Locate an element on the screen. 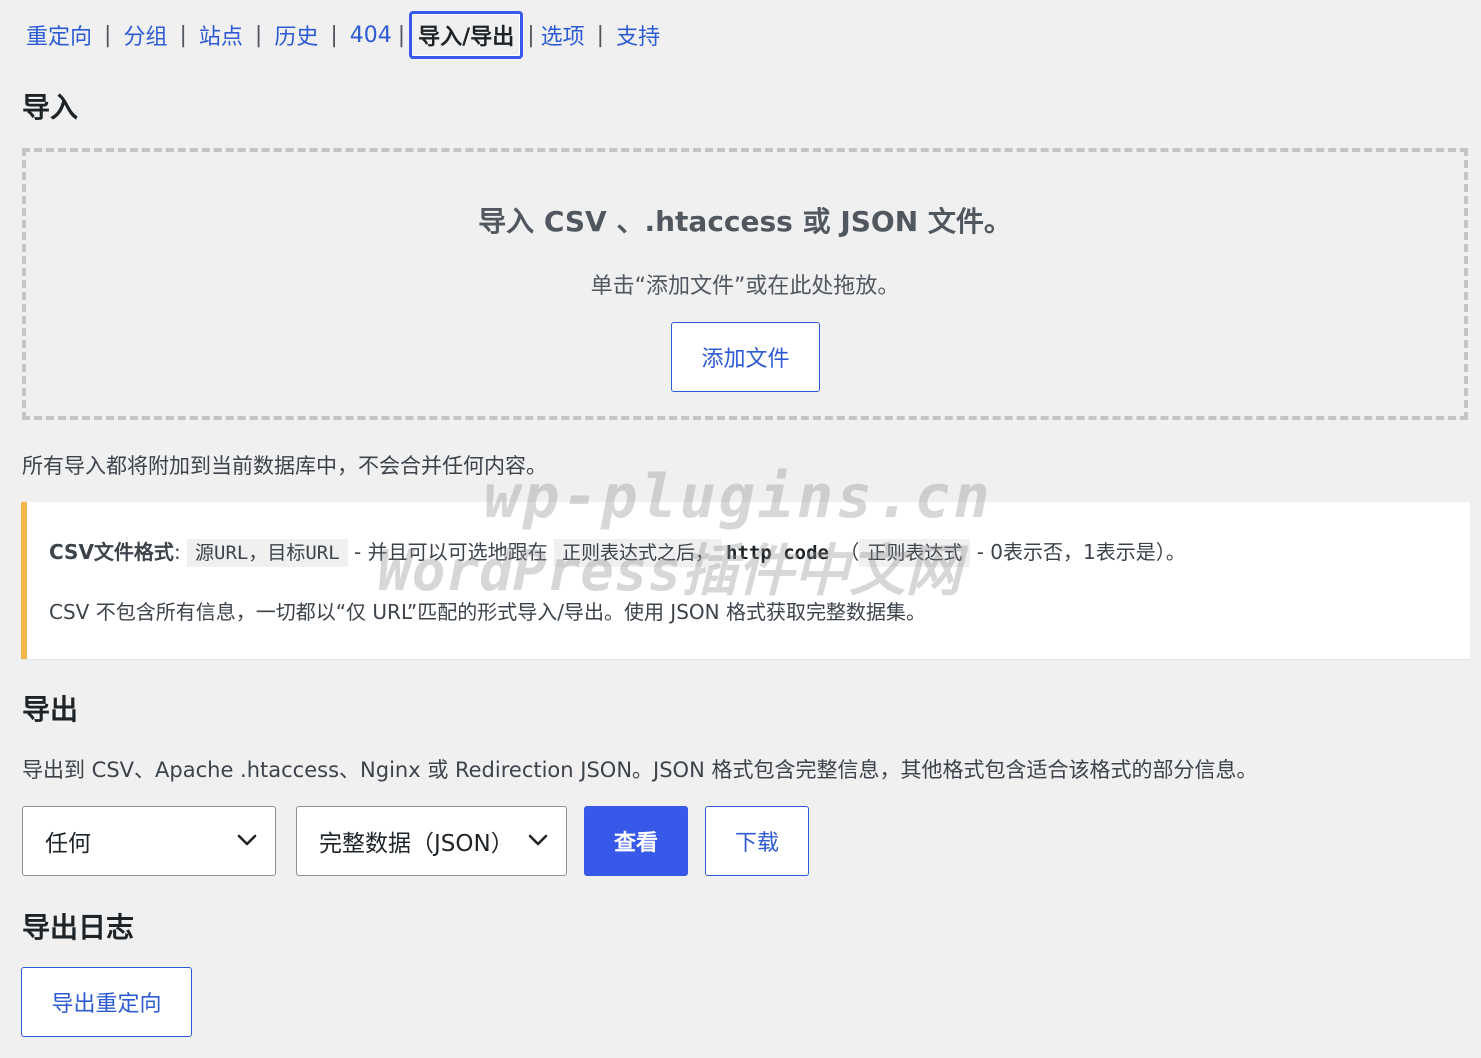 This screenshot has width=1481, height=1058. csv-format-label: CSV文件格式 is located at coordinates (111, 552).